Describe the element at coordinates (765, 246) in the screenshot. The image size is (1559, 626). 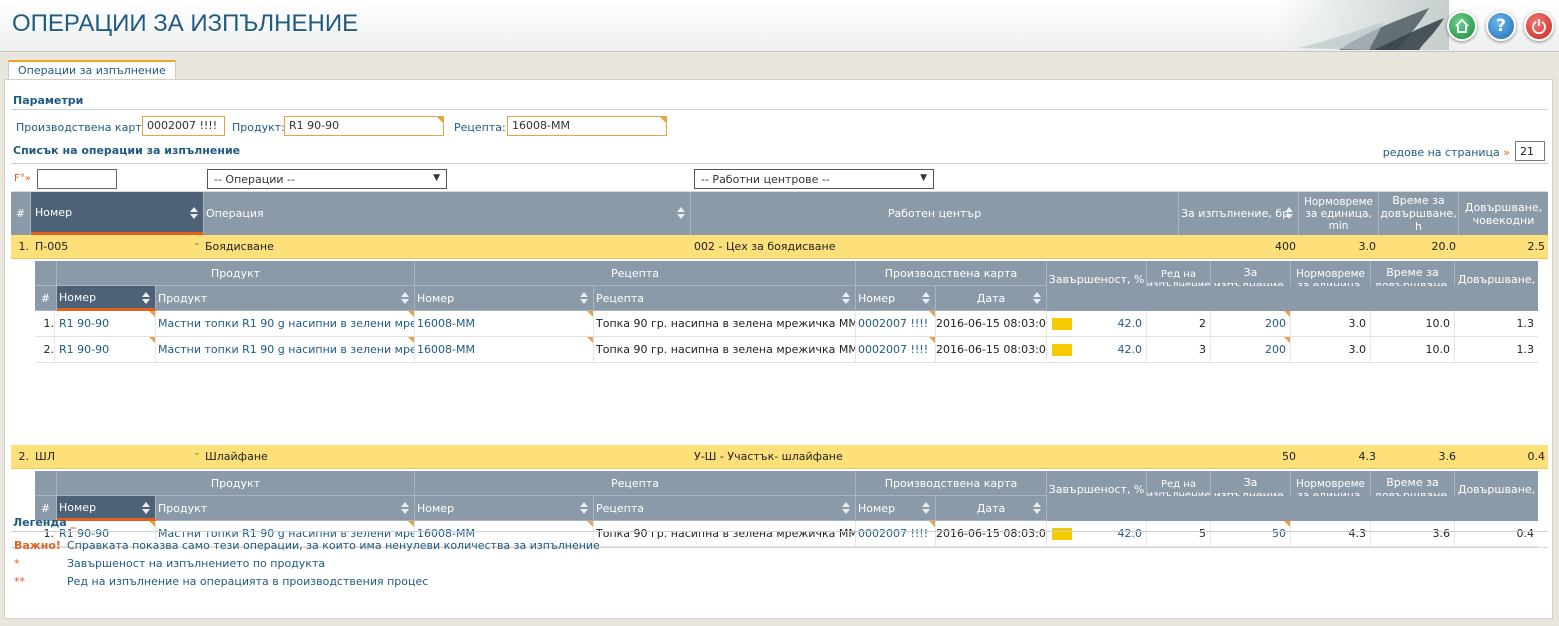
I see `operation-workcenter: 002 - Цех за боядисване` at that location.